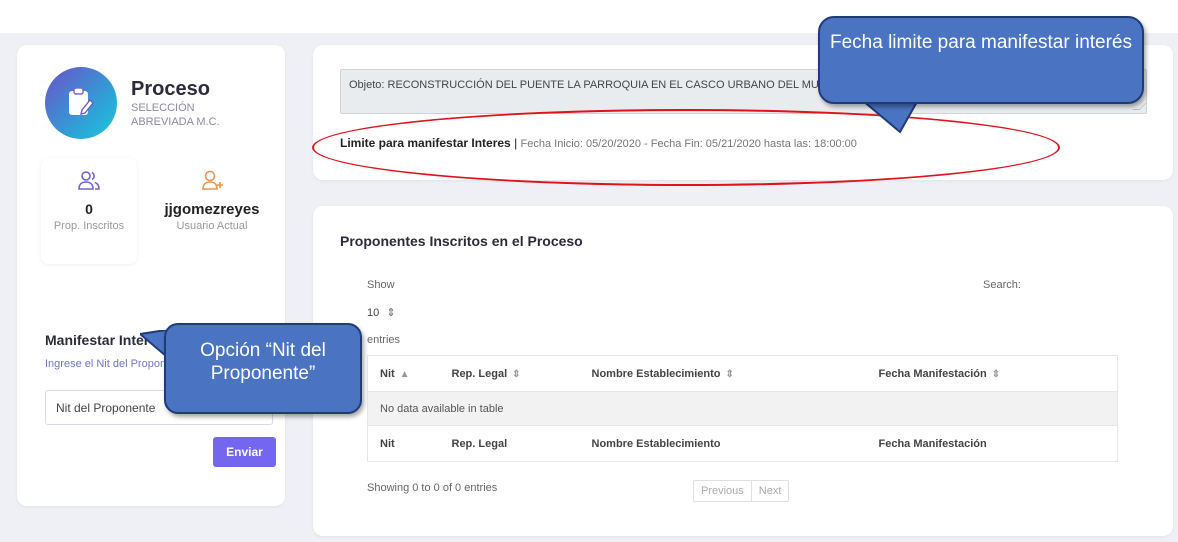  I want to click on footer-nit: Nit, so click(403, 443).